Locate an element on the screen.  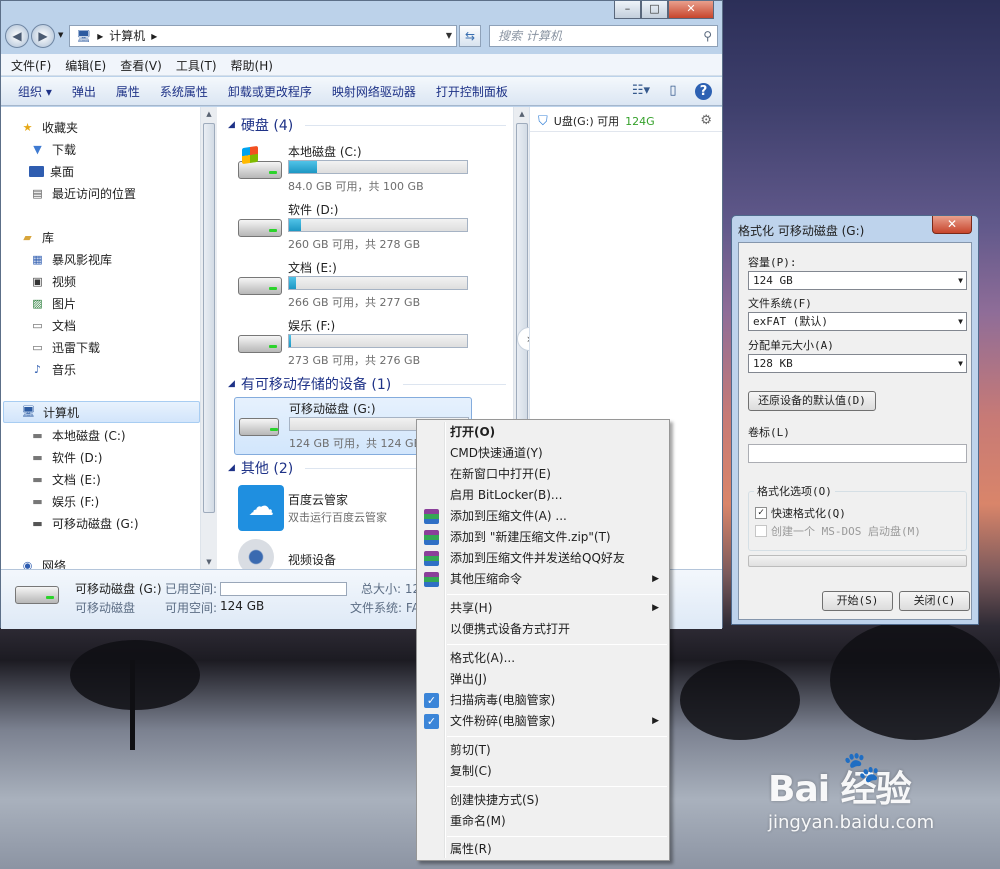
group-hard-disks: ◢ 硬盘 (4) is located at coordinates (367, 125).